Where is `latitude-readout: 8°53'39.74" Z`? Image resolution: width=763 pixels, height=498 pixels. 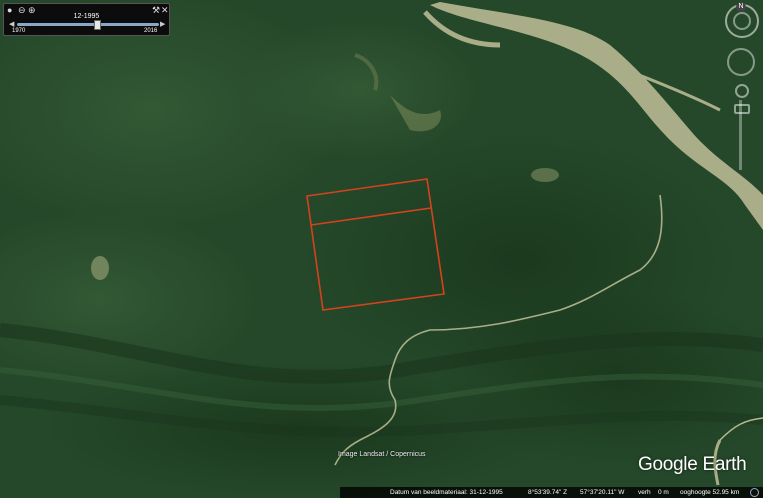
latitude-readout: 8°53'39.74" Z is located at coordinates (548, 492).